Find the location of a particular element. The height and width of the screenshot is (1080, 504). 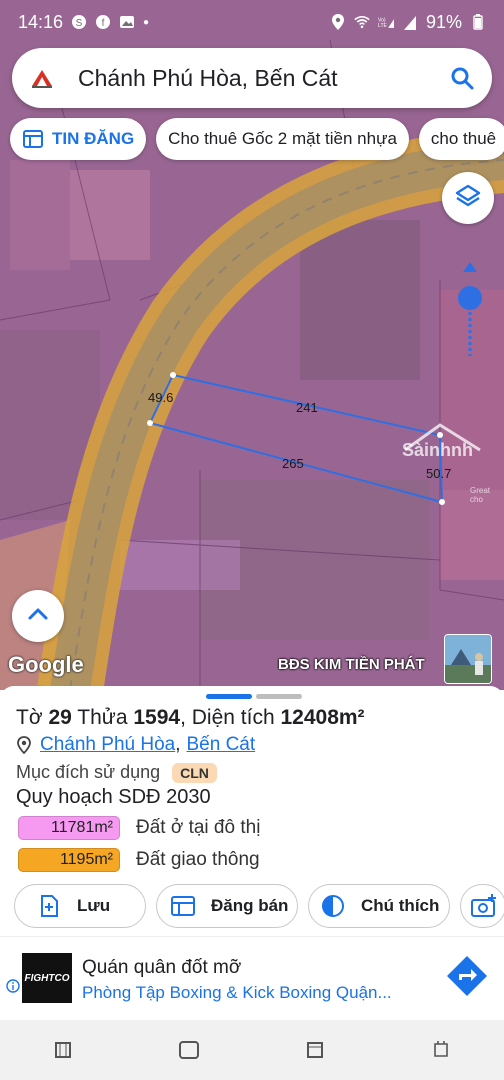

chip-rental: cho thuê is located at coordinates (461, 139).